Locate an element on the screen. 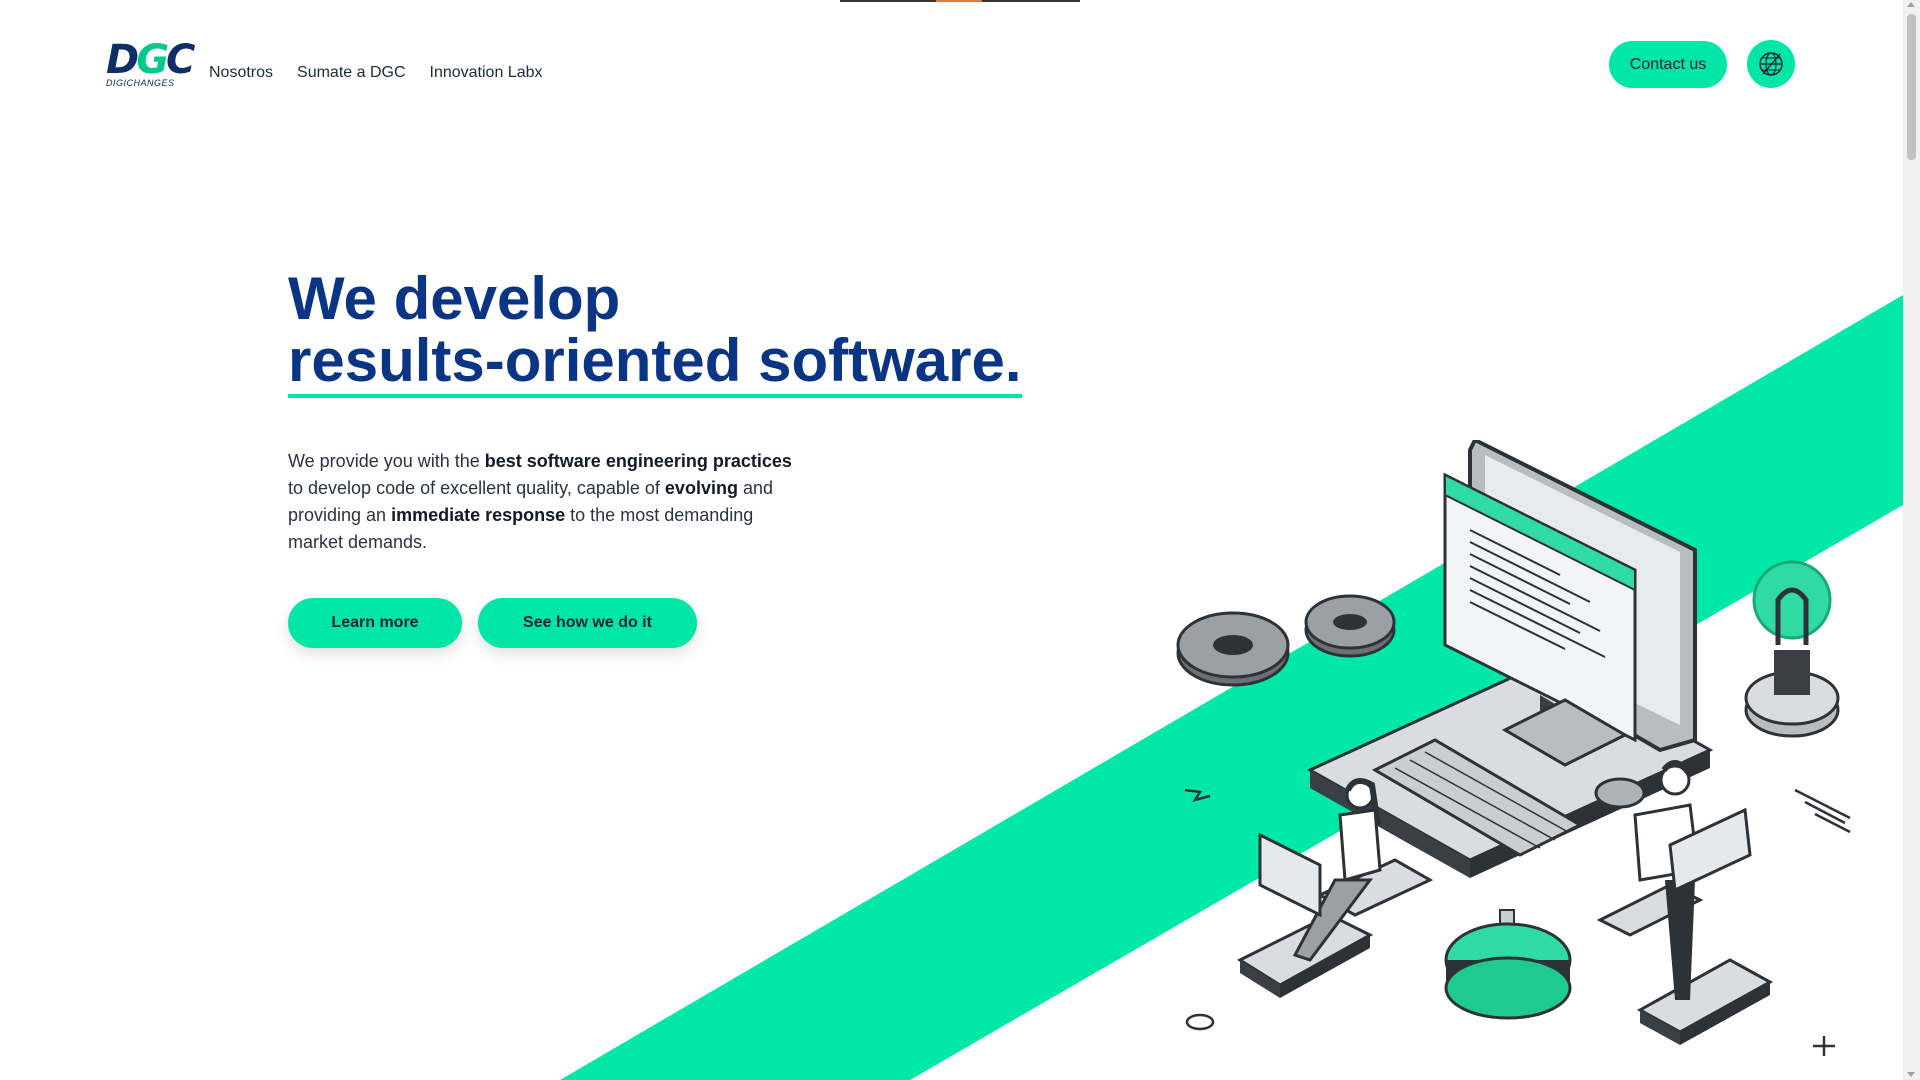 The width and height of the screenshot is (1920, 1080). desc-bold-3: immediate response is located at coordinates (478, 515).